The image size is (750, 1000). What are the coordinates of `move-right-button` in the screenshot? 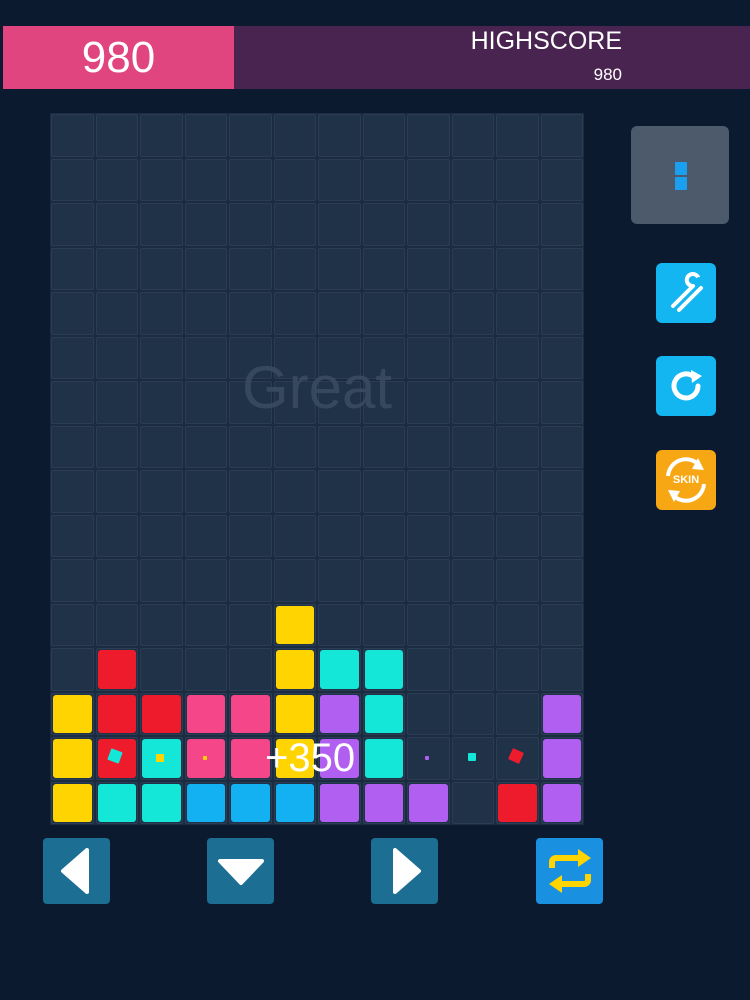 It's located at (404, 871).